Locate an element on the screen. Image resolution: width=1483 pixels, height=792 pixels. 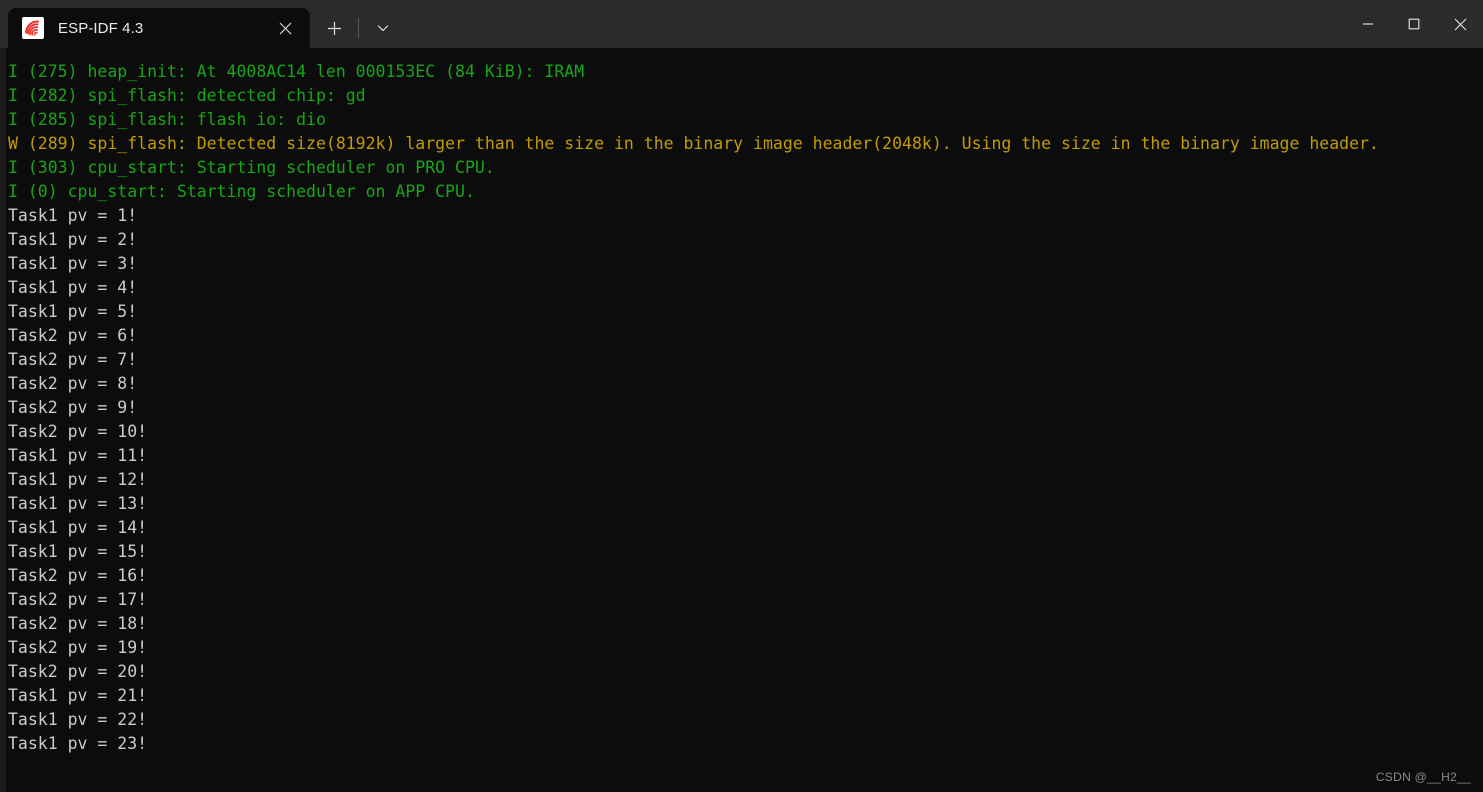
terminal-line: Task1 pv = 15! is located at coordinates (78, 551).